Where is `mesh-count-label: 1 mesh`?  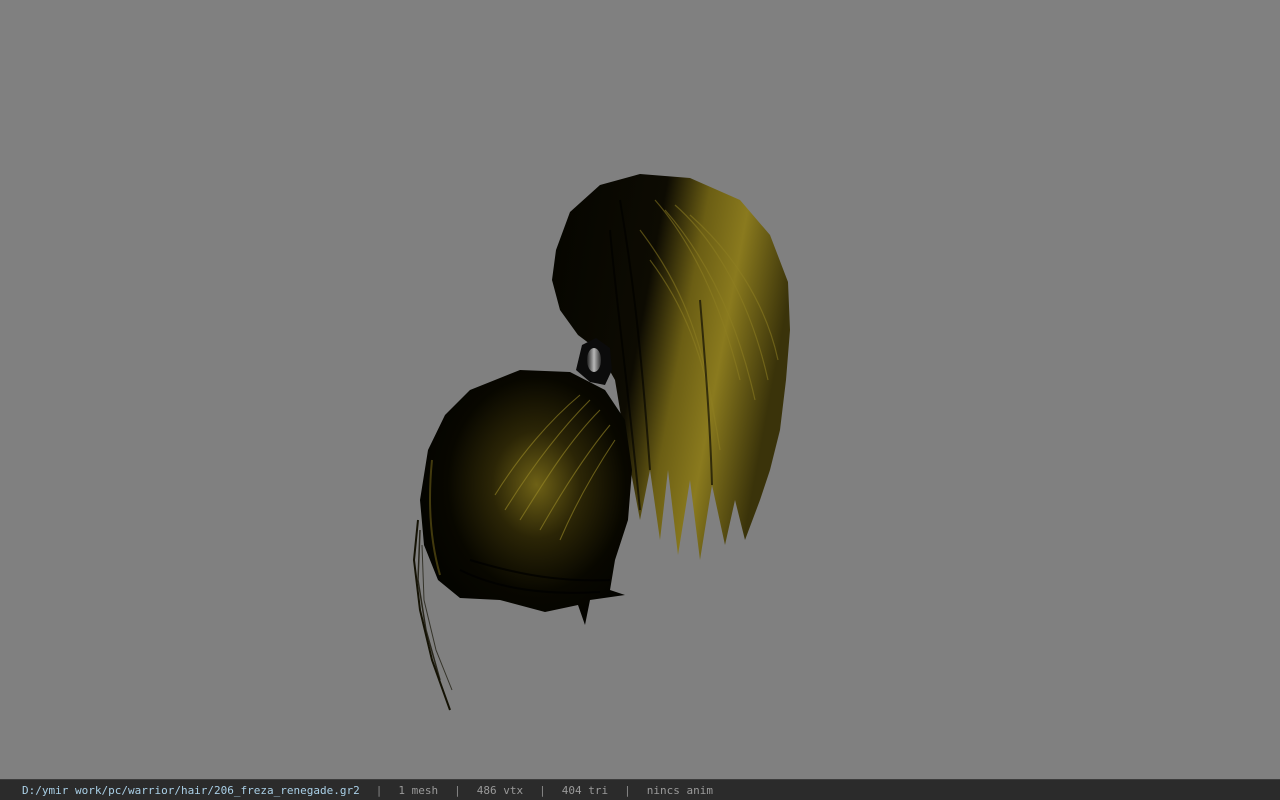 mesh-count-label: 1 mesh is located at coordinates (418, 790).